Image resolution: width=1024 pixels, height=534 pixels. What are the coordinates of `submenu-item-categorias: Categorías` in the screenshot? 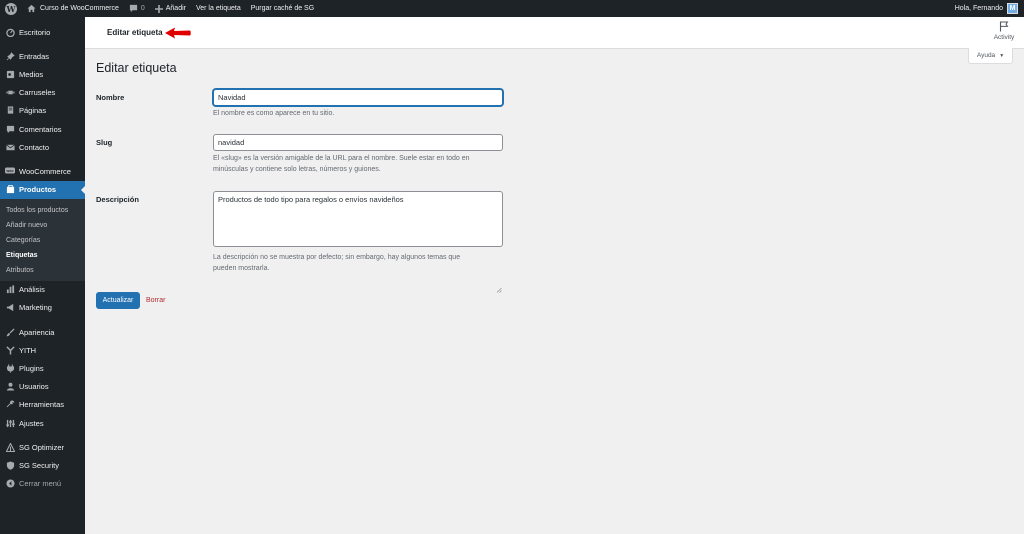 It's located at (42, 240).